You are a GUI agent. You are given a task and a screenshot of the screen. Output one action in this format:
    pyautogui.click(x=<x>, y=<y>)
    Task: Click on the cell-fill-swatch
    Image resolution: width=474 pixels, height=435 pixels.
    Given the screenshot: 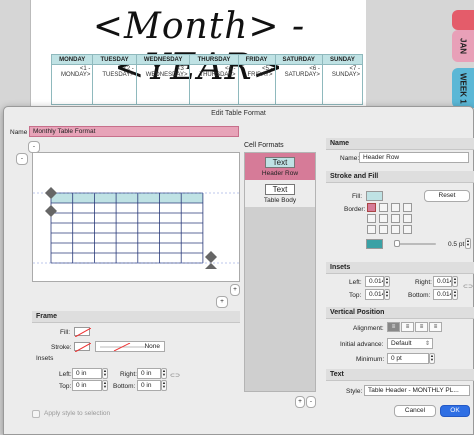 What is the action you would take?
    pyautogui.click(x=374, y=196)
    